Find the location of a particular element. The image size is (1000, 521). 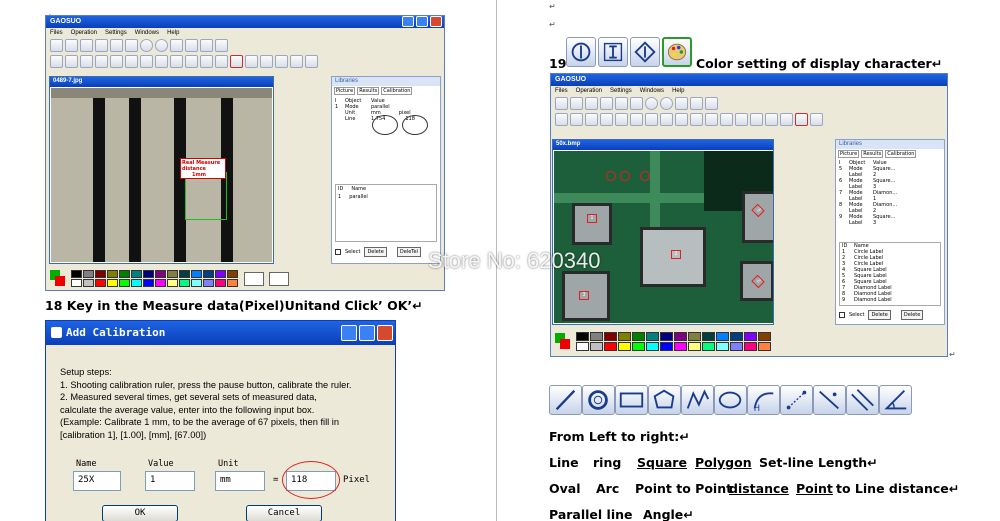

palette-button is located at coordinates (311, 61).